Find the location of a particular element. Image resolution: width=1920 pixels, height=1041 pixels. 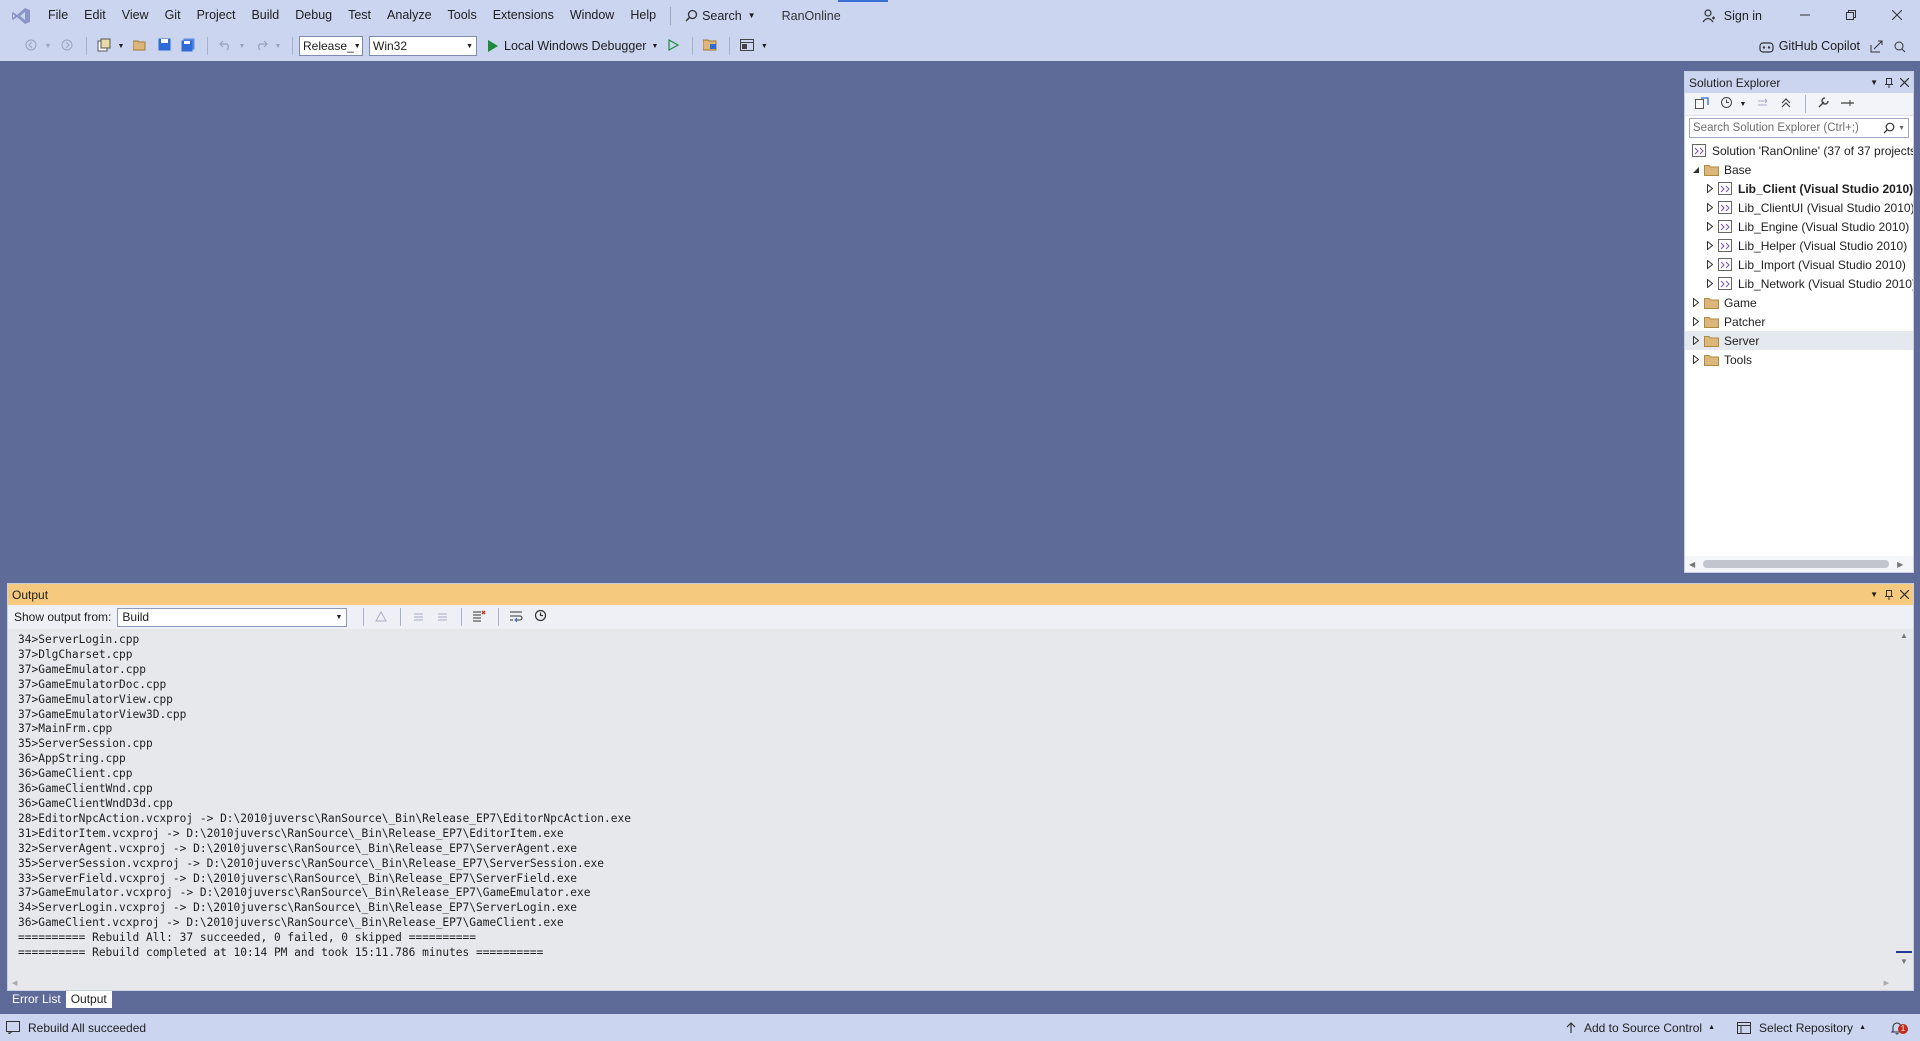

share-icon is located at coordinates (1876, 46).